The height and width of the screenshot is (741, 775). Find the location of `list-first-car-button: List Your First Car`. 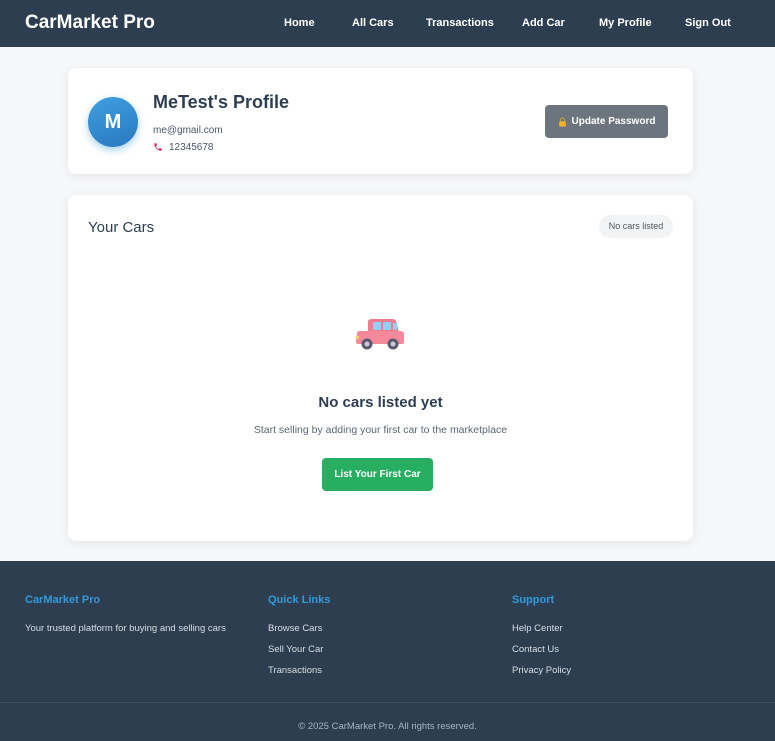

list-first-car-button: List Your First Car is located at coordinates (377, 474).